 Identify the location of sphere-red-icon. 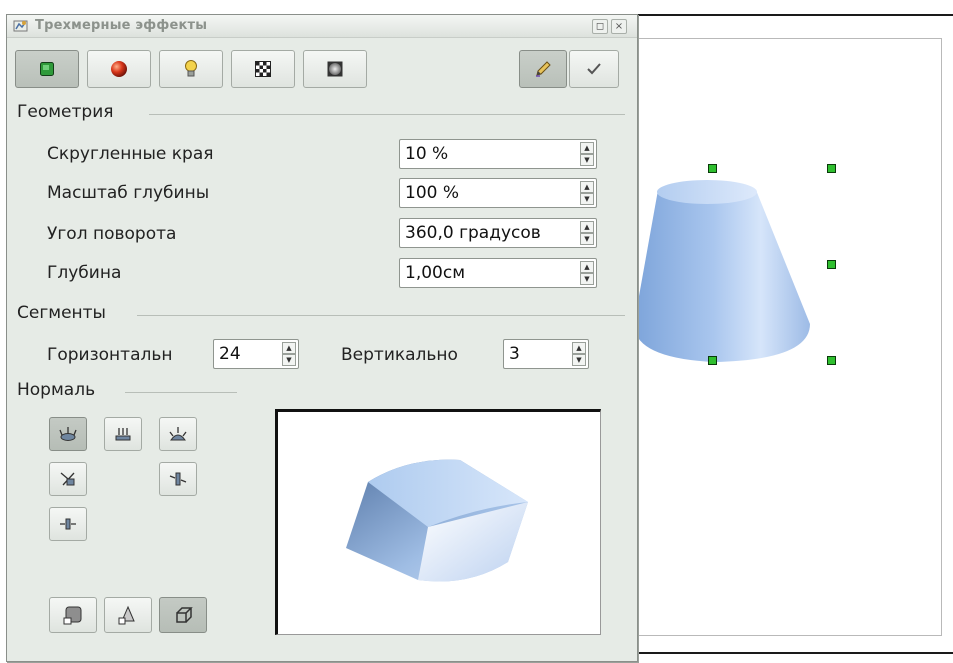
(119, 69).